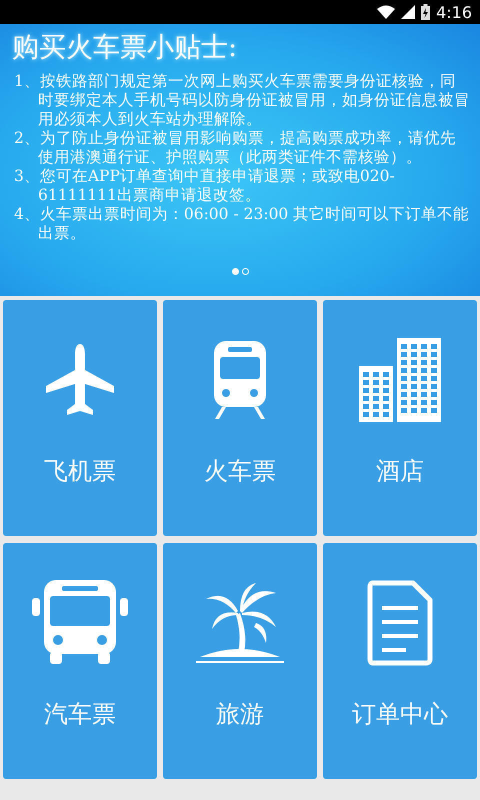  I want to click on signal-icon, so click(408, 12).